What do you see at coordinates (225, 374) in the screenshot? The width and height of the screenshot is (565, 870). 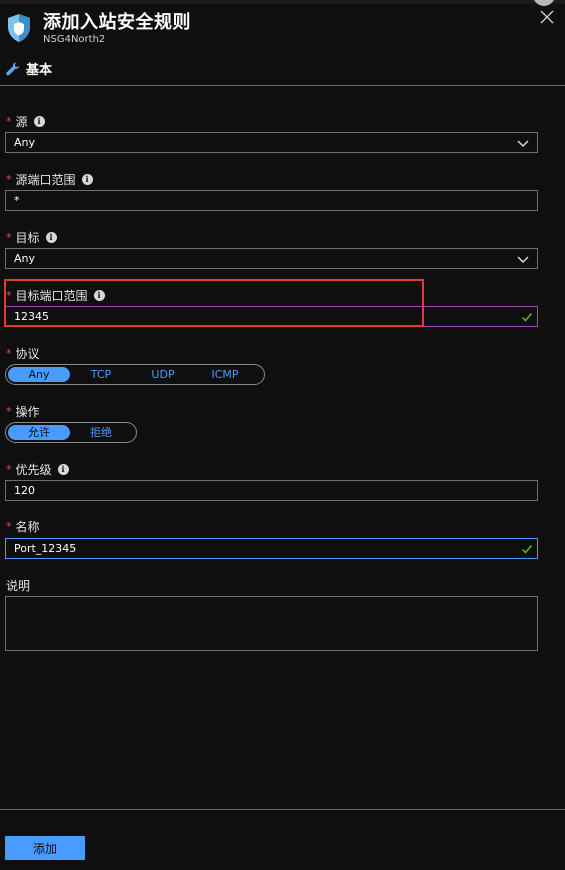 I see `protocol-option-icmp: ICMP` at bounding box center [225, 374].